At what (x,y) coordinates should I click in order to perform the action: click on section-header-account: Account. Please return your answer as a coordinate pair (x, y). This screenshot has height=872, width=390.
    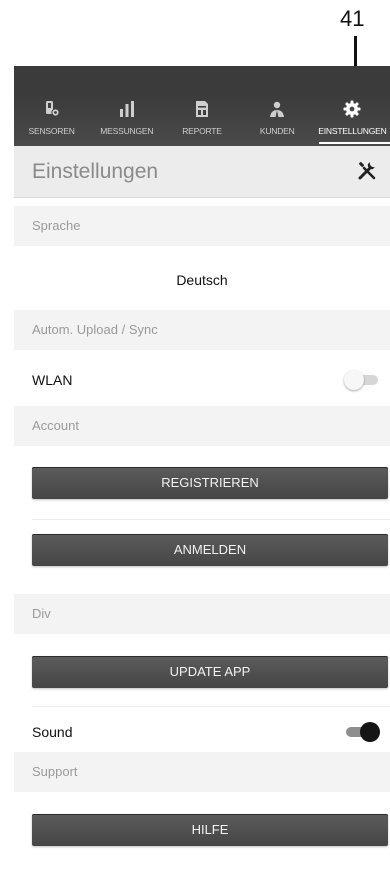
    Looking at the image, I should click on (202, 426).